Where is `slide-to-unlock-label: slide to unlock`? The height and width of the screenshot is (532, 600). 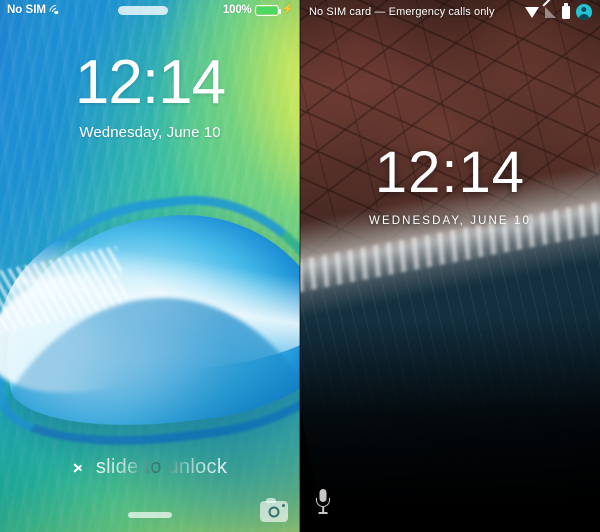
slide-to-unlock-label: slide to unlock is located at coordinates (161, 467).